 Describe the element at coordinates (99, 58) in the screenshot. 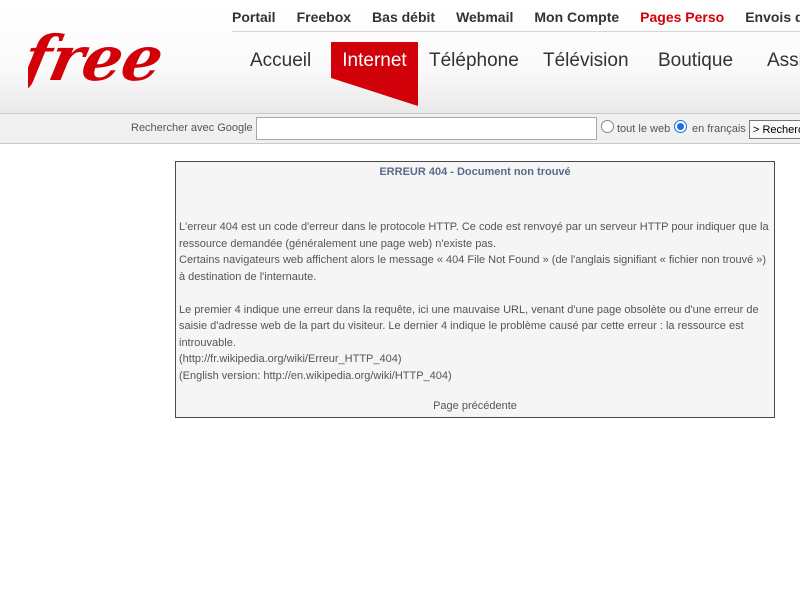

I see `logo-wordmark: free` at that location.